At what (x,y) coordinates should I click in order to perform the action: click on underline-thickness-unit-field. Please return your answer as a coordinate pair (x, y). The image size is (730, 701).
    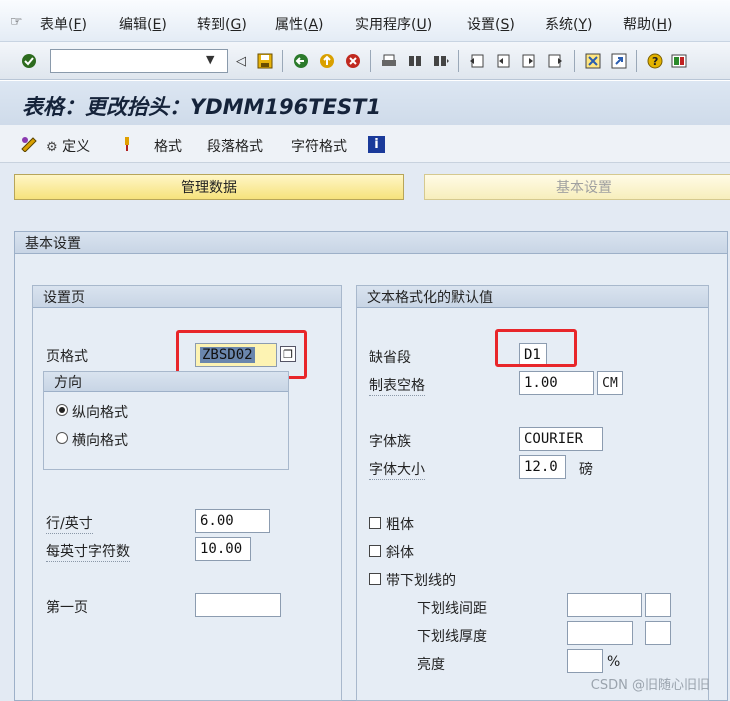
    Looking at the image, I should click on (658, 633).